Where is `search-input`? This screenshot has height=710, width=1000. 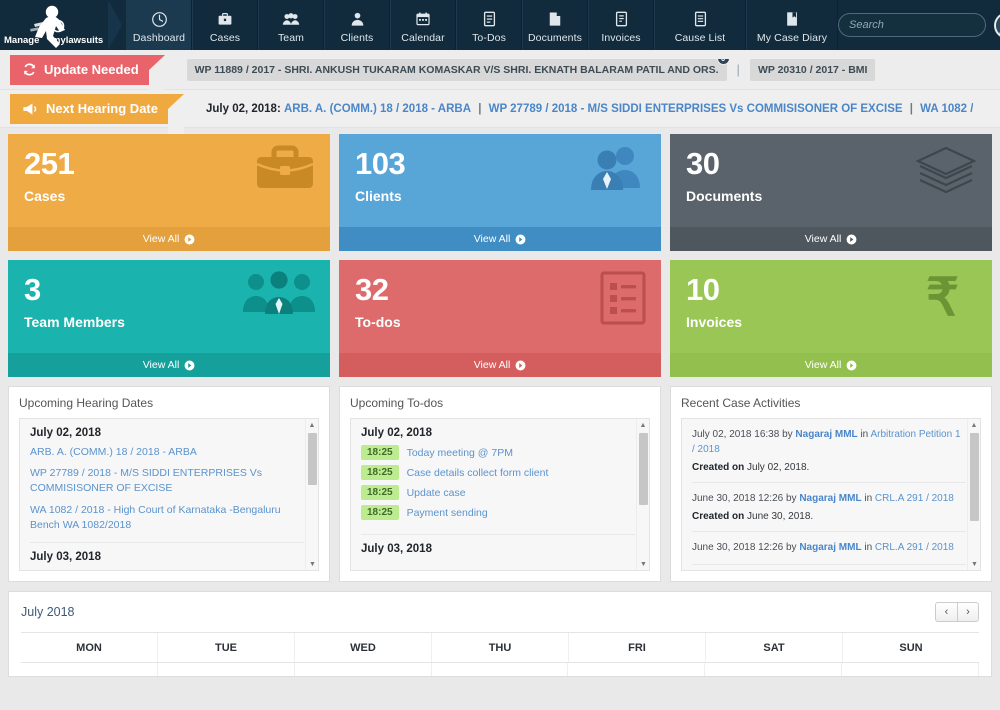 search-input is located at coordinates (912, 25).